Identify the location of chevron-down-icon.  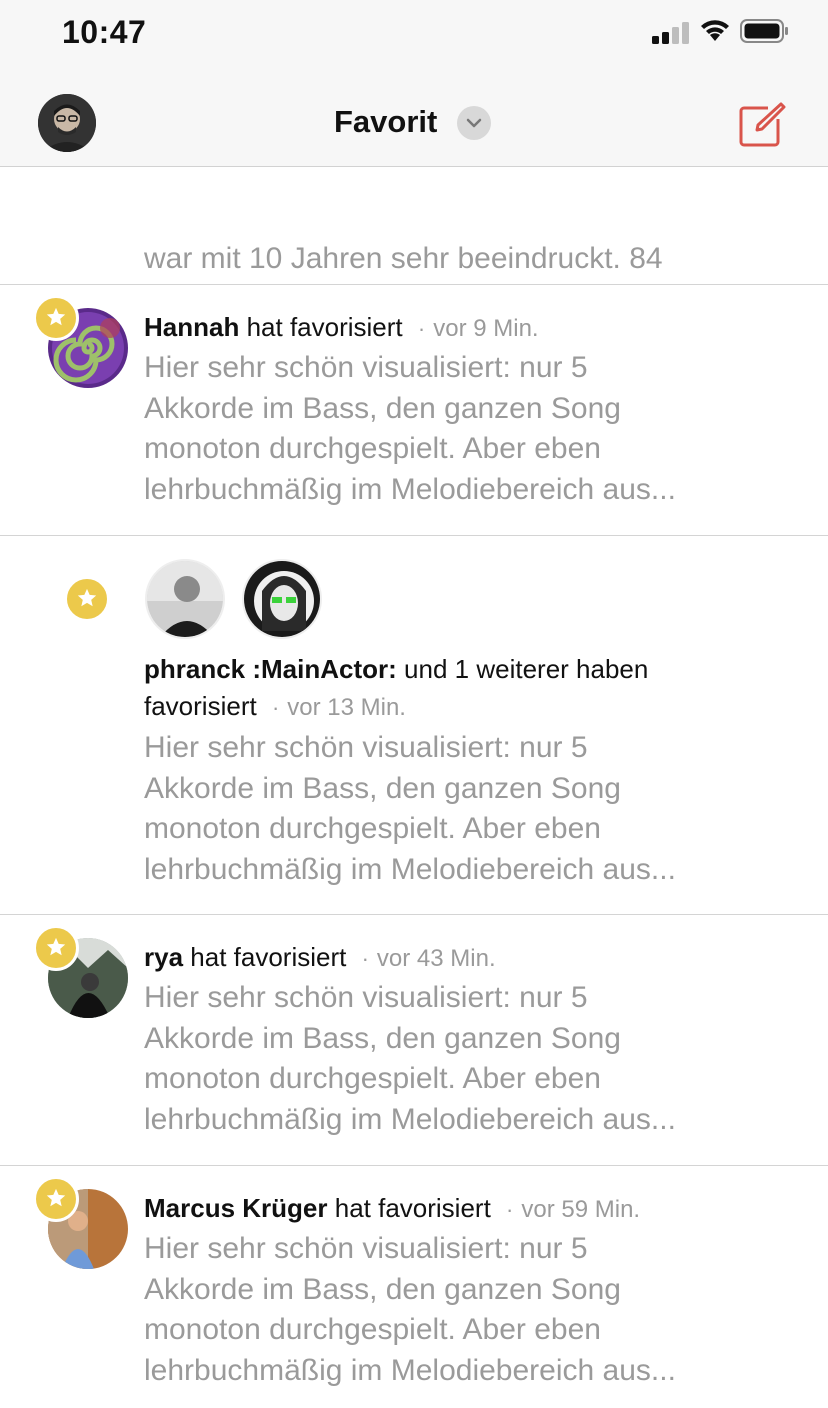
(474, 123).